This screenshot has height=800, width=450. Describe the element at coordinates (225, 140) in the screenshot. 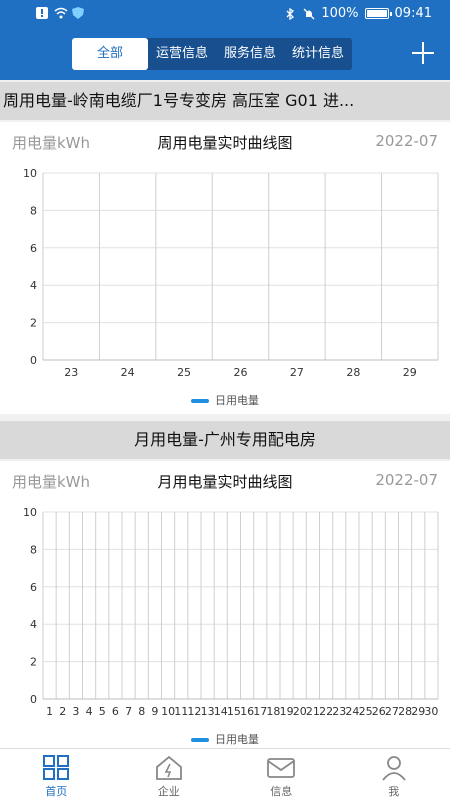

I see `weekly-chart-header: 周用电量实时曲线图 用电量kWh 2022-07` at that location.